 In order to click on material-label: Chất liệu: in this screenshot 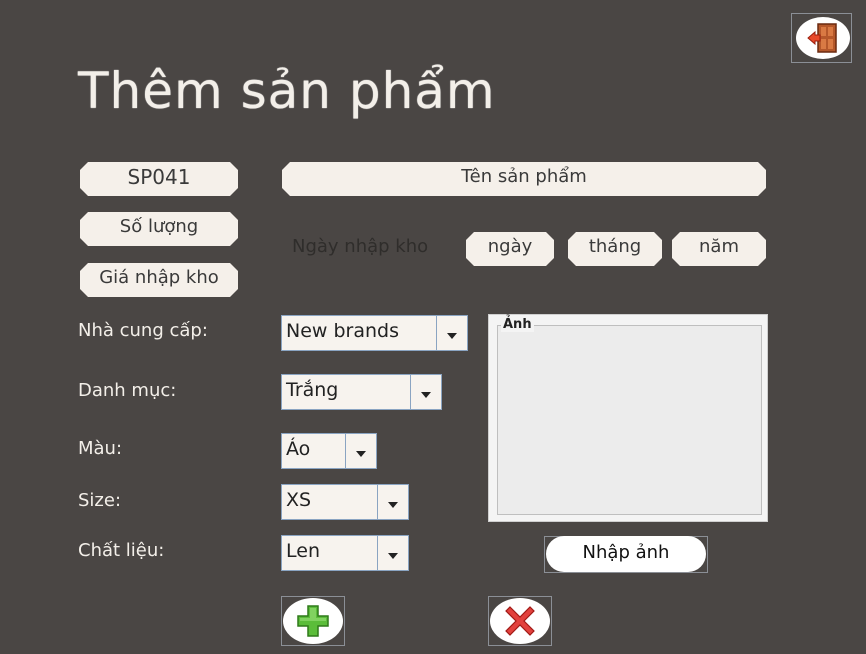, I will do `click(121, 550)`.